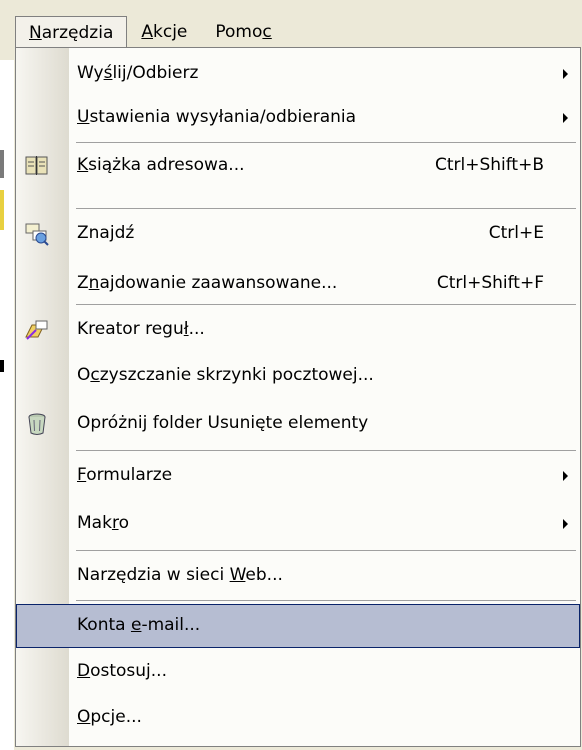 This screenshot has height=750, width=582. What do you see at coordinates (103, 523) in the screenshot?
I see `menu-item-label: Makro` at bounding box center [103, 523].